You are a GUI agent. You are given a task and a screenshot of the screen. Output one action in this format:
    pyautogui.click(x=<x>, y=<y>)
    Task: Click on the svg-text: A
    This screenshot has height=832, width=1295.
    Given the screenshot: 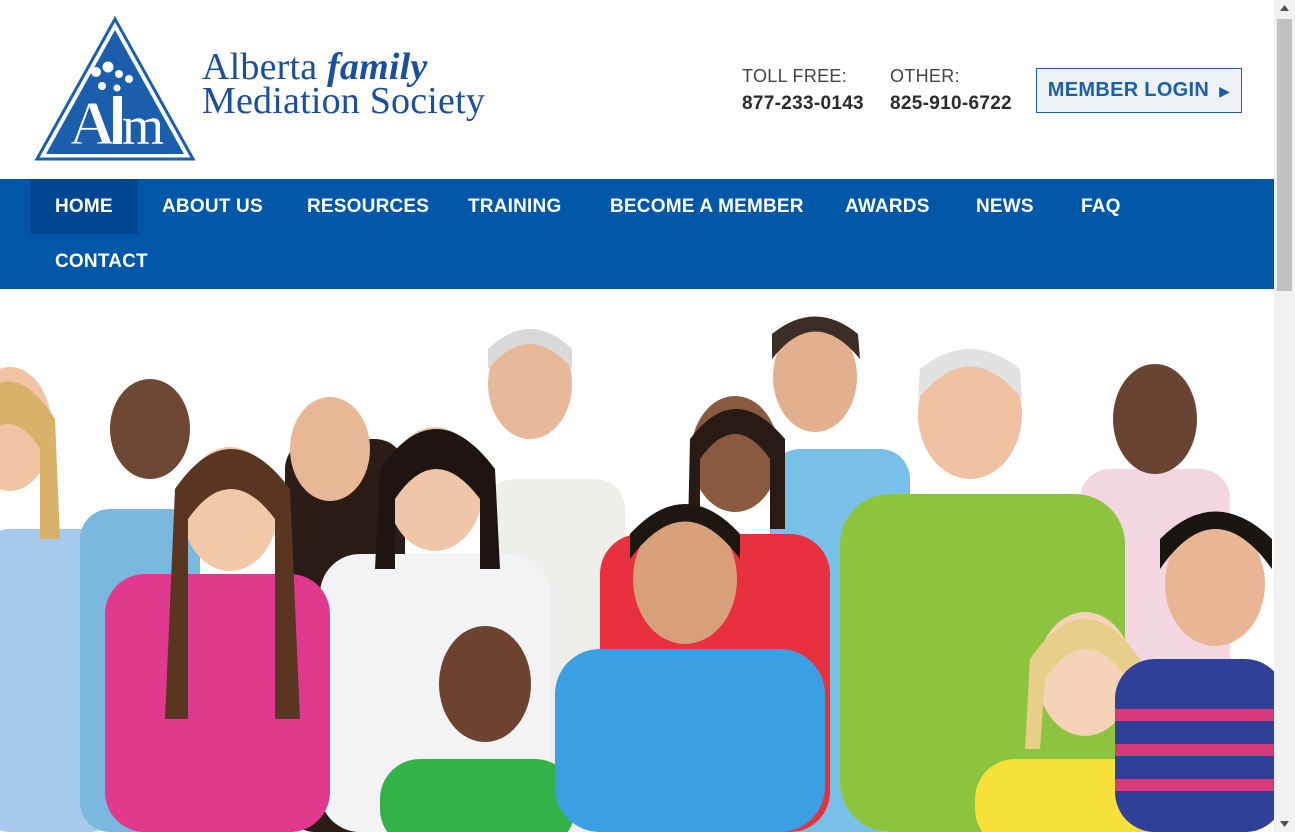 What is the action you would take?
    pyautogui.click(x=92, y=124)
    